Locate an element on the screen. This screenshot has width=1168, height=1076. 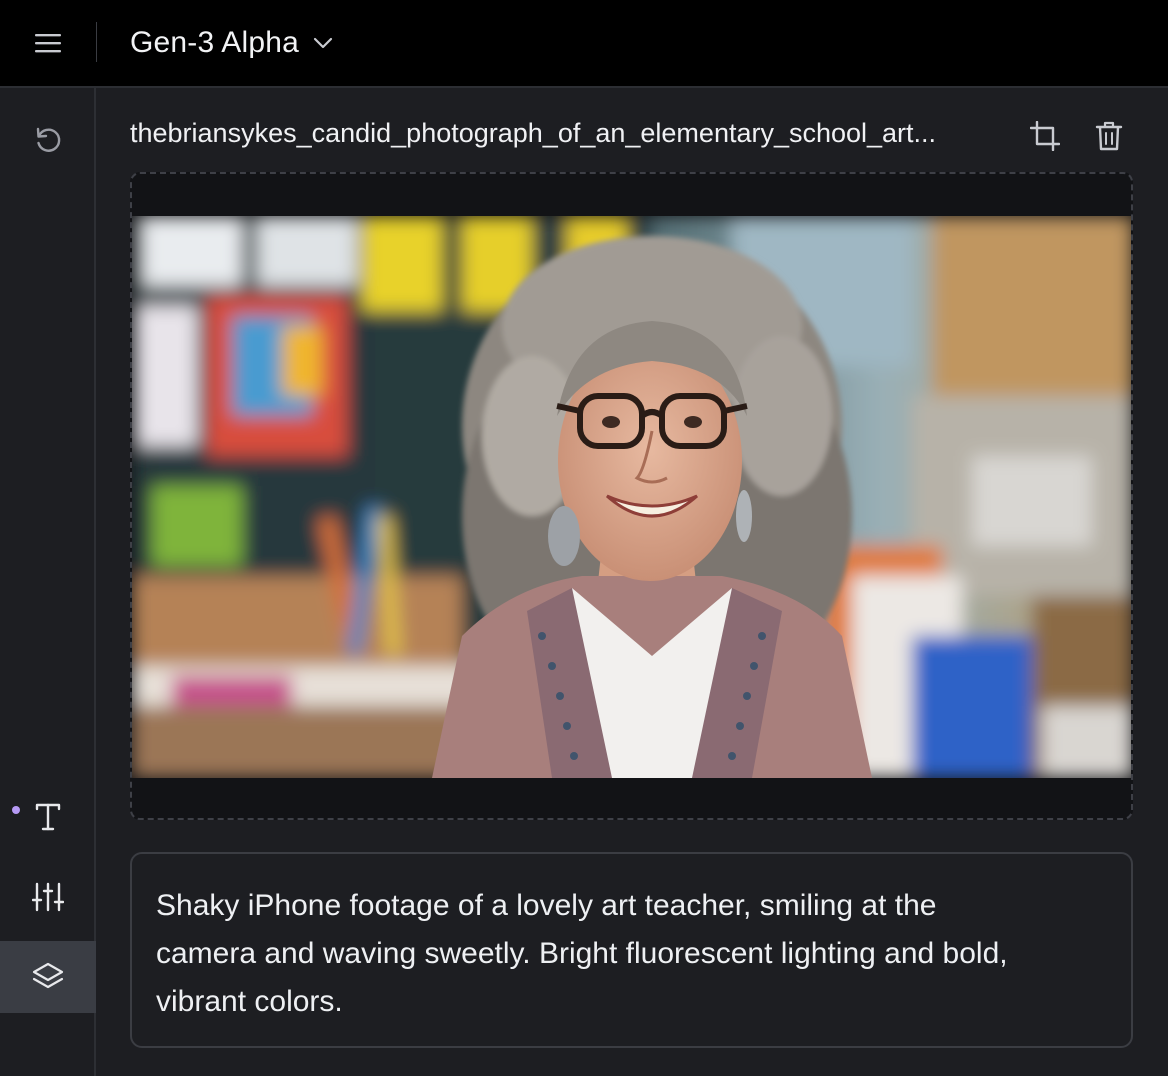
sidebar-item-settings is located at coordinates (48, 897).